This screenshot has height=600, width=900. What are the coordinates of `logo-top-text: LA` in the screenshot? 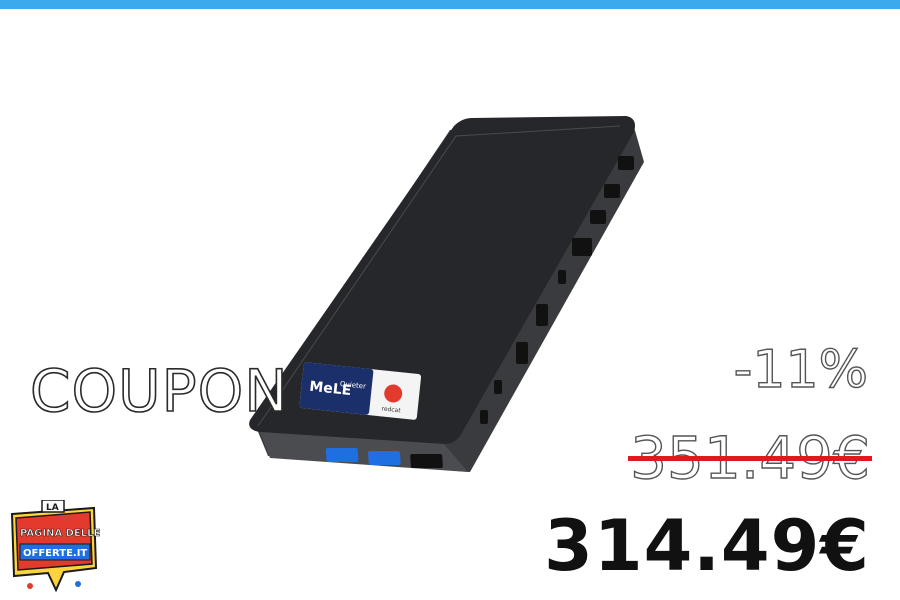 It's located at (52, 508).